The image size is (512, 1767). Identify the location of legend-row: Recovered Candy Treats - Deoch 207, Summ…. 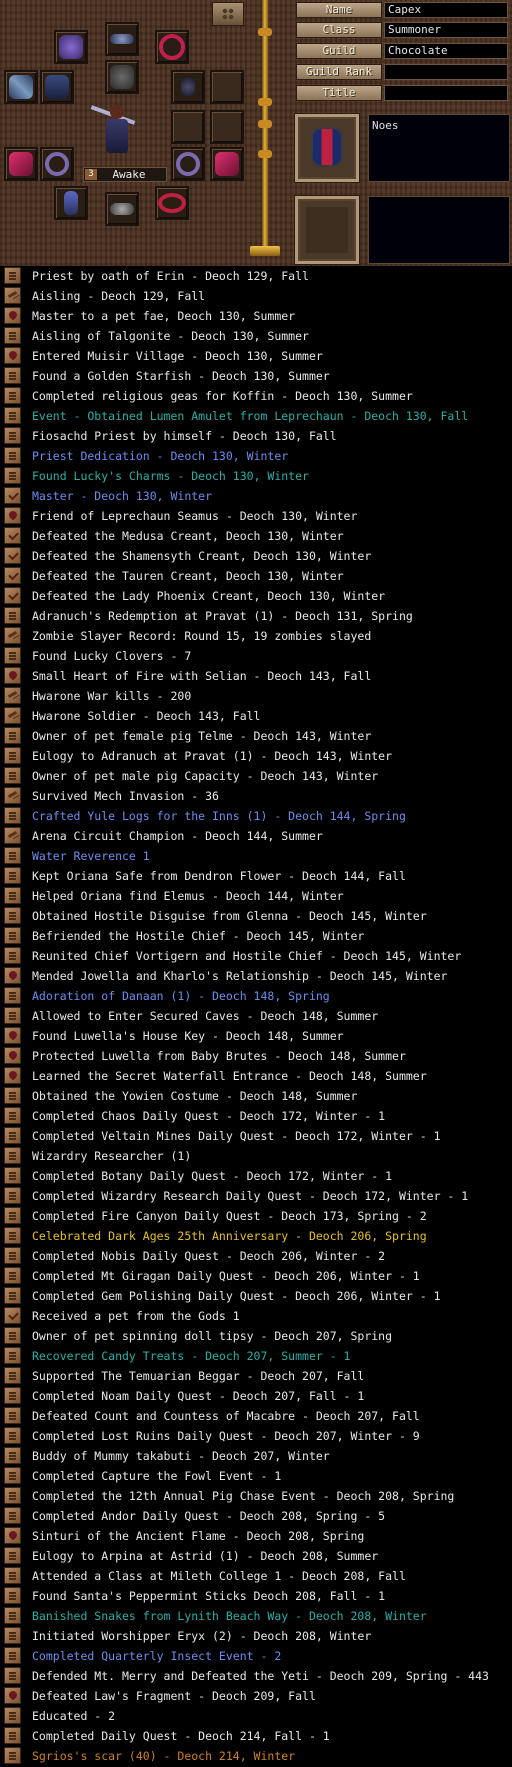
(256, 1356).